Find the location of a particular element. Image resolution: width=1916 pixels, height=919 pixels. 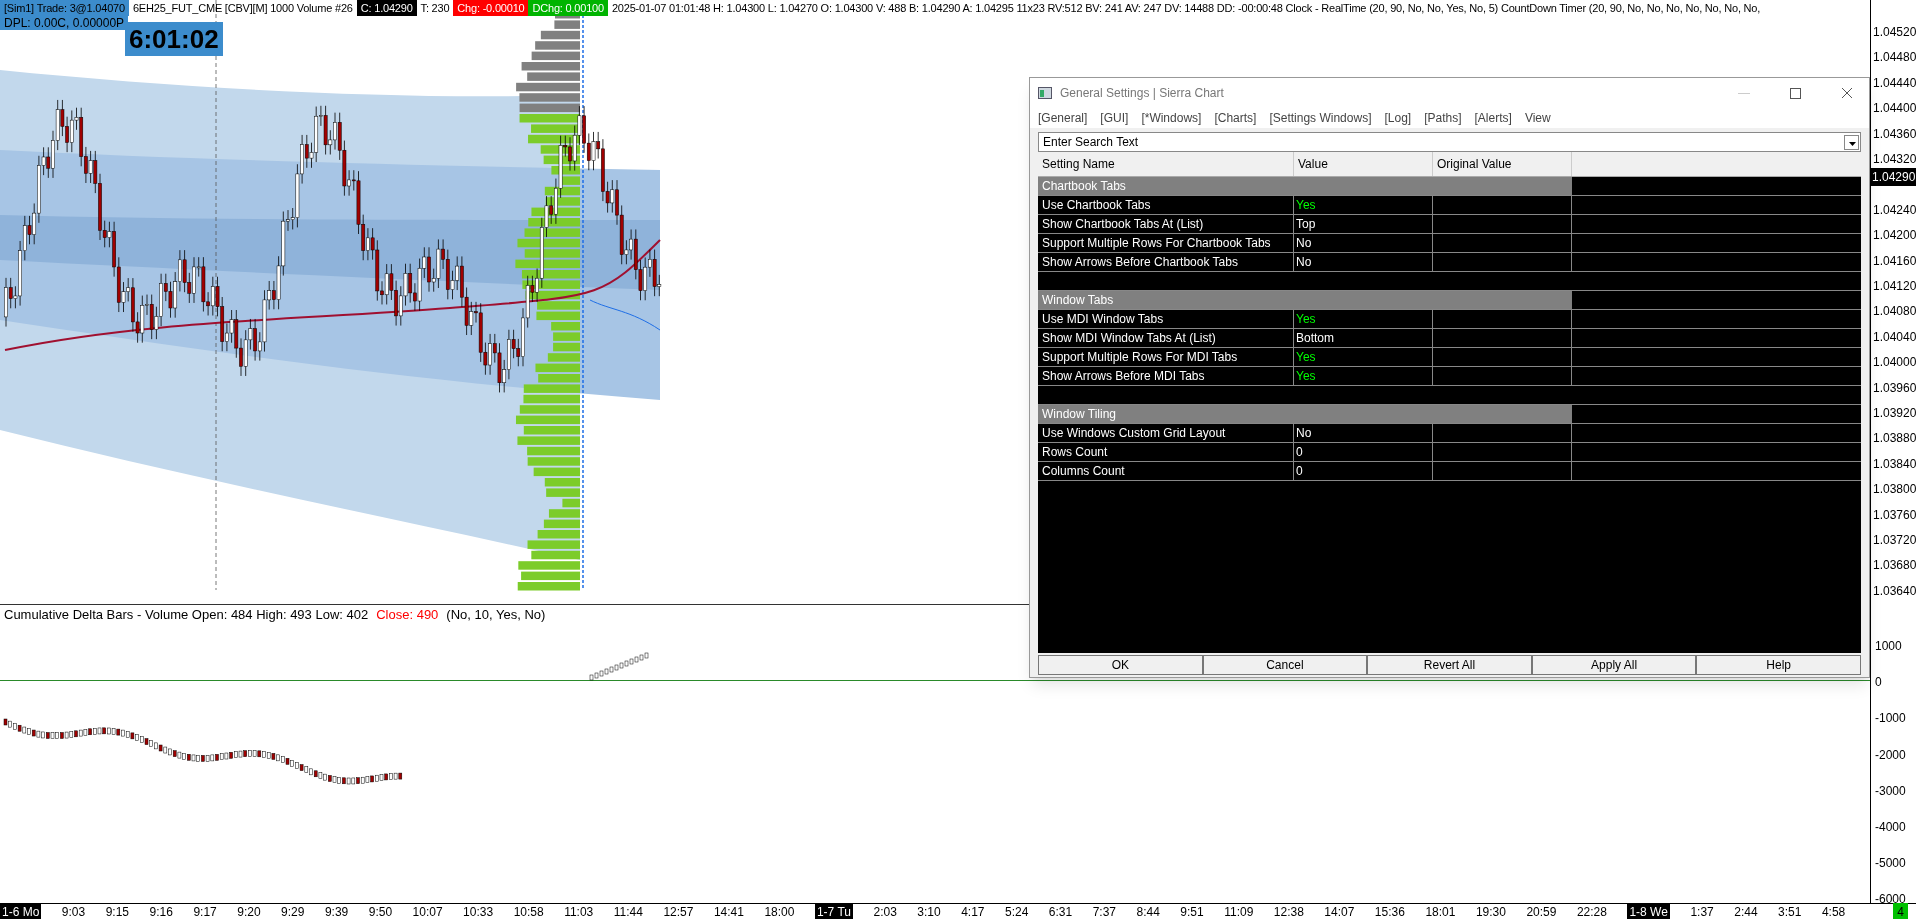

setting-value: Bottom is located at coordinates (1363, 338).